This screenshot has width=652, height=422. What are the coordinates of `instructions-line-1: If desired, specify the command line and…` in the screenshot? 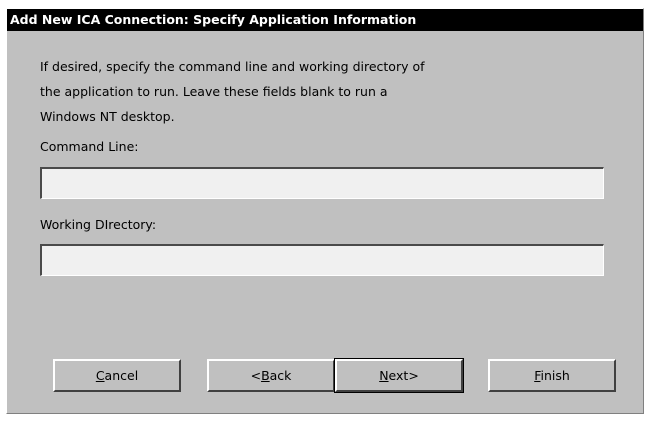 It's located at (232, 66).